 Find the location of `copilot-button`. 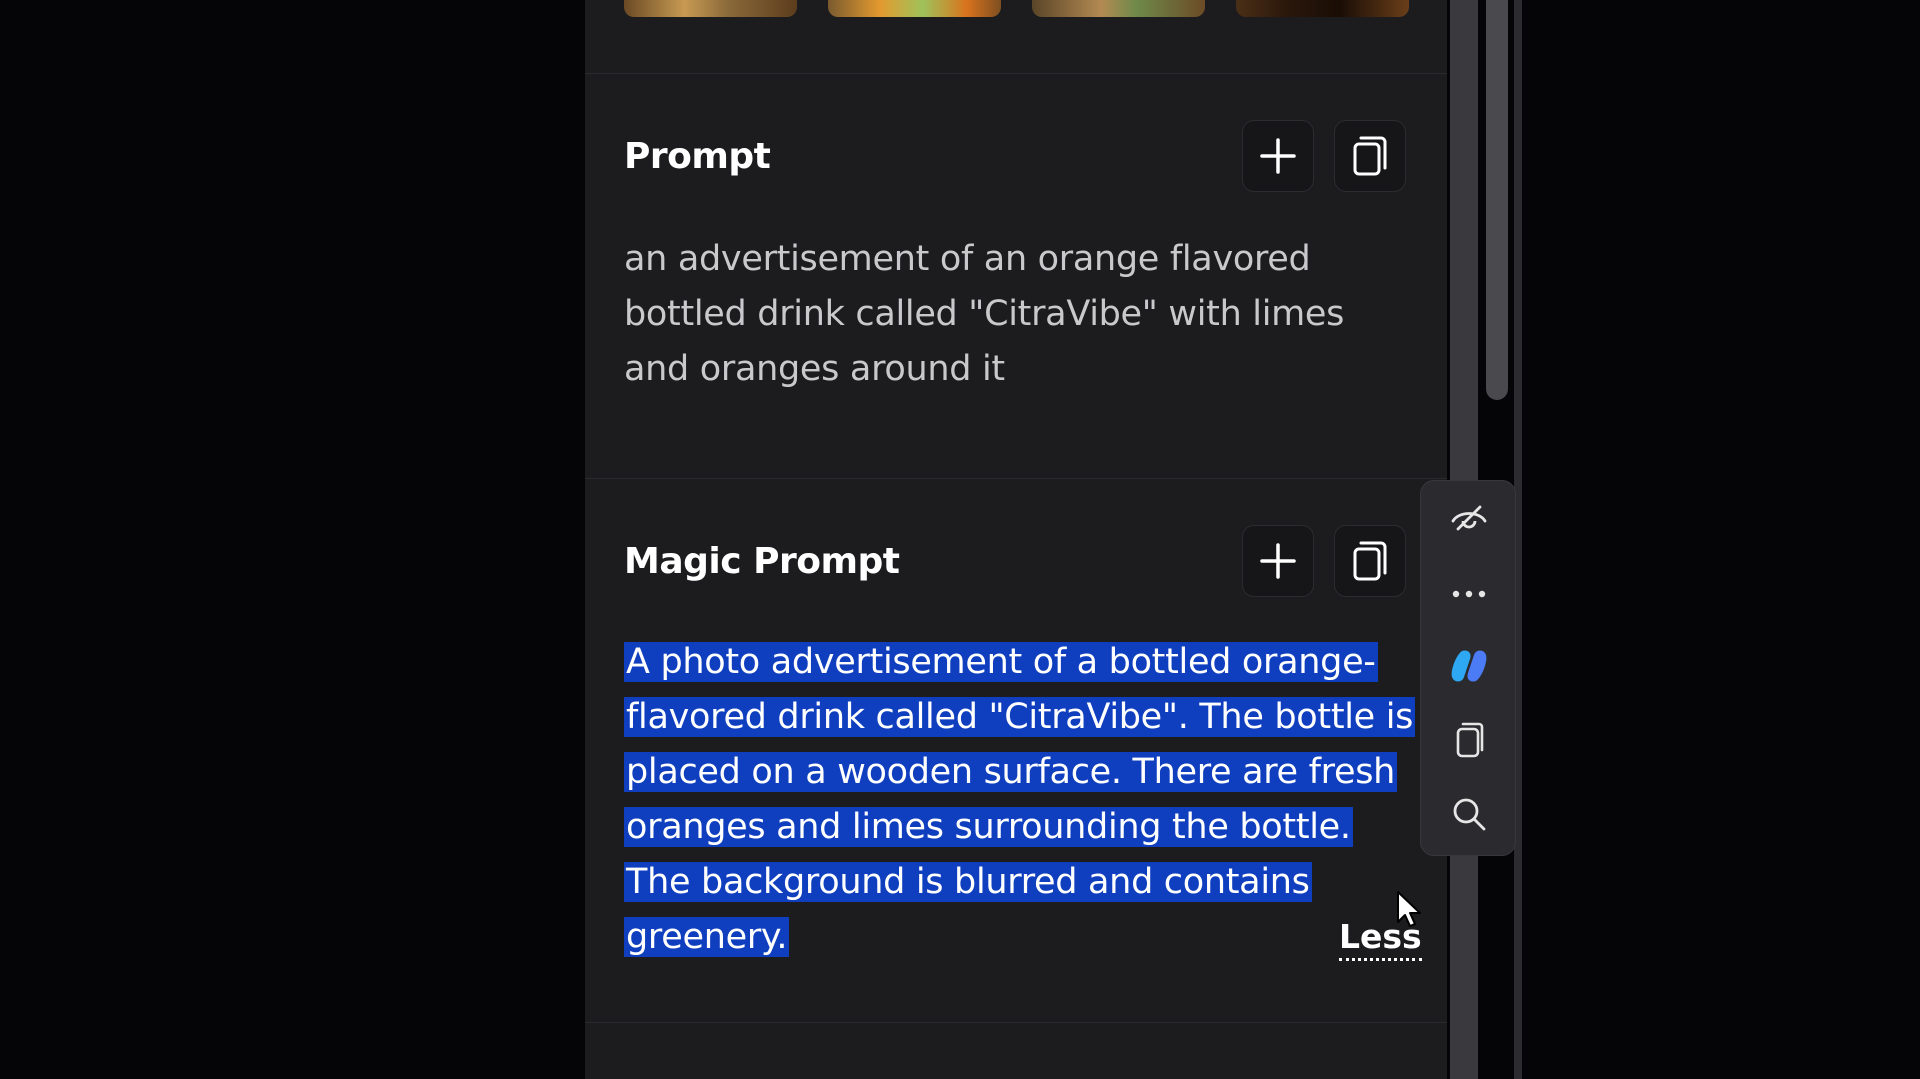

copilot-button is located at coordinates (1469, 666).